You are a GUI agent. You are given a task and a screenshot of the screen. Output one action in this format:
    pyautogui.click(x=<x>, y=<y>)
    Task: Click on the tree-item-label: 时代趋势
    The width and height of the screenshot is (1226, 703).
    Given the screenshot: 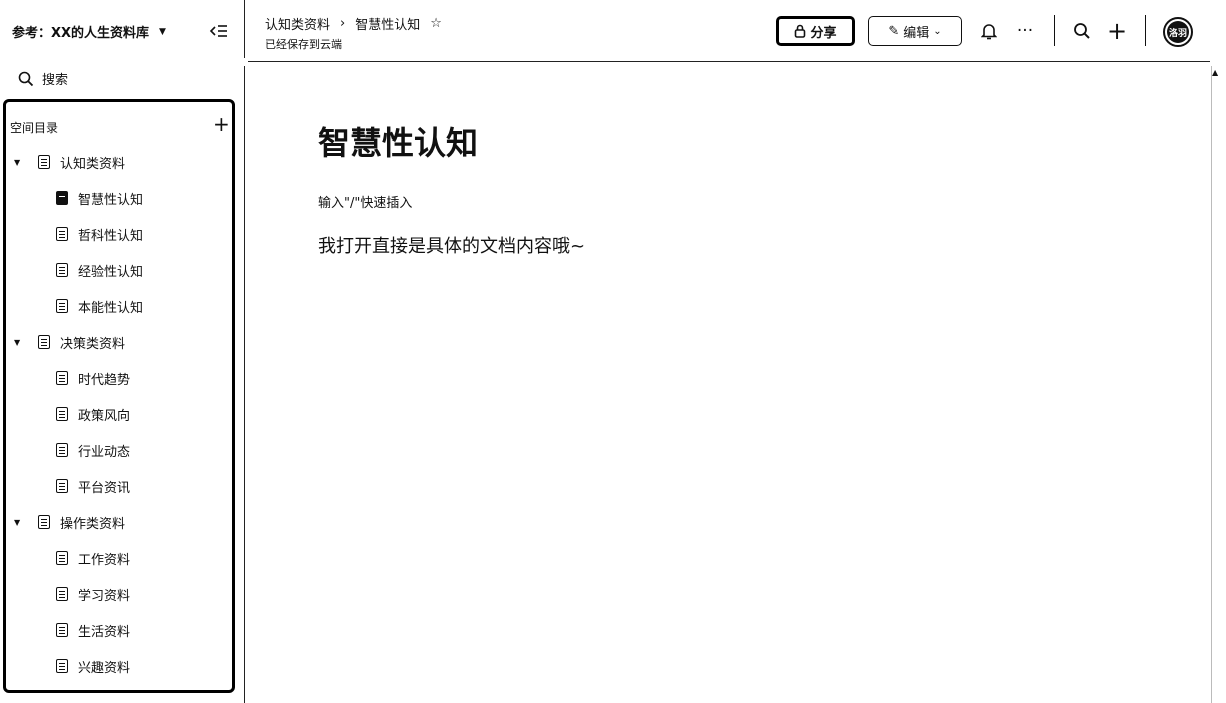 What is the action you would take?
    pyautogui.click(x=104, y=380)
    